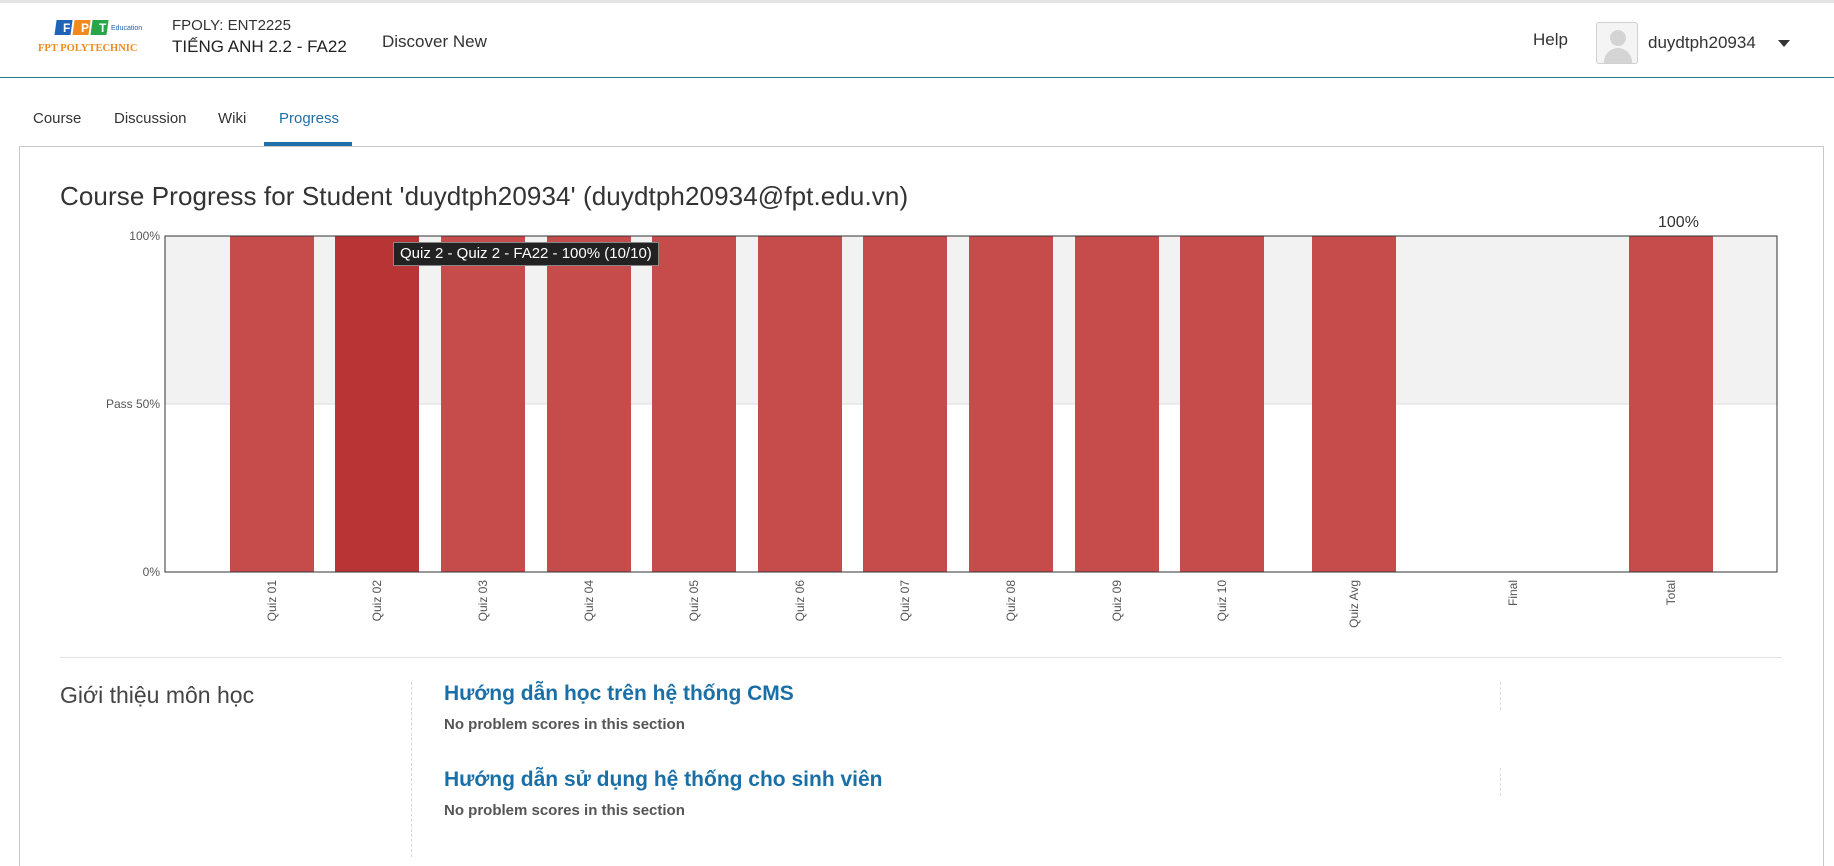 The height and width of the screenshot is (866, 1834). I want to click on svg-text: P, so click(85, 28).